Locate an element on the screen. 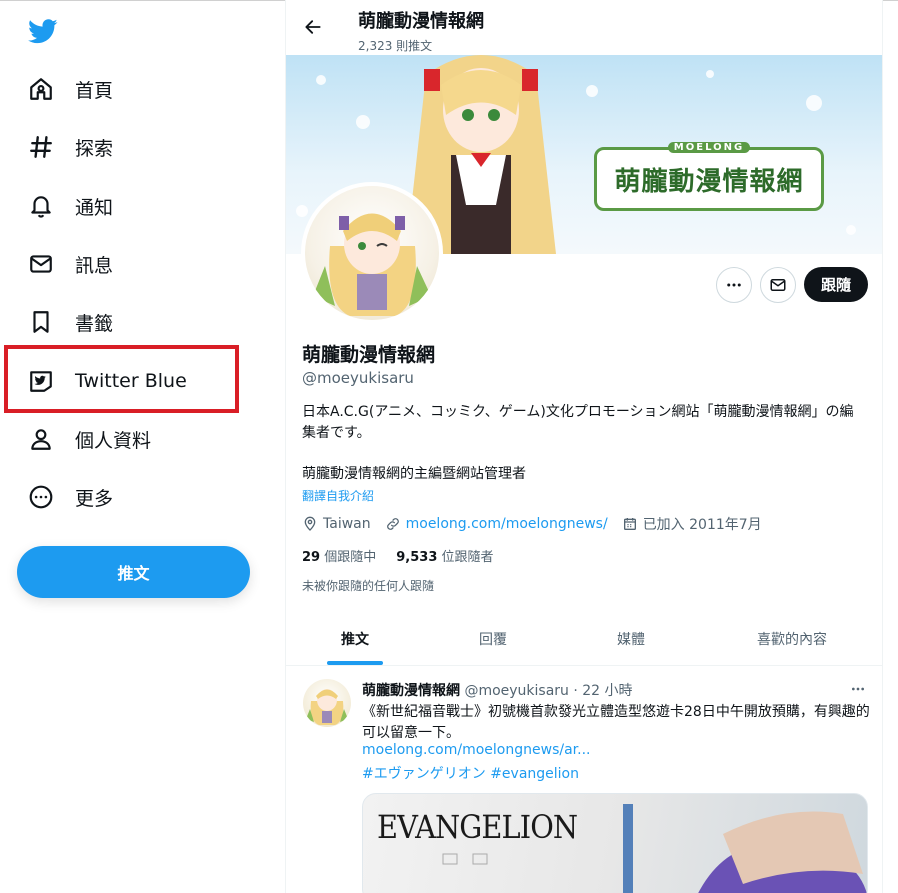 The image size is (898, 893). followers-stat: 9,533 位跟隨者 is located at coordinates (444, 555).